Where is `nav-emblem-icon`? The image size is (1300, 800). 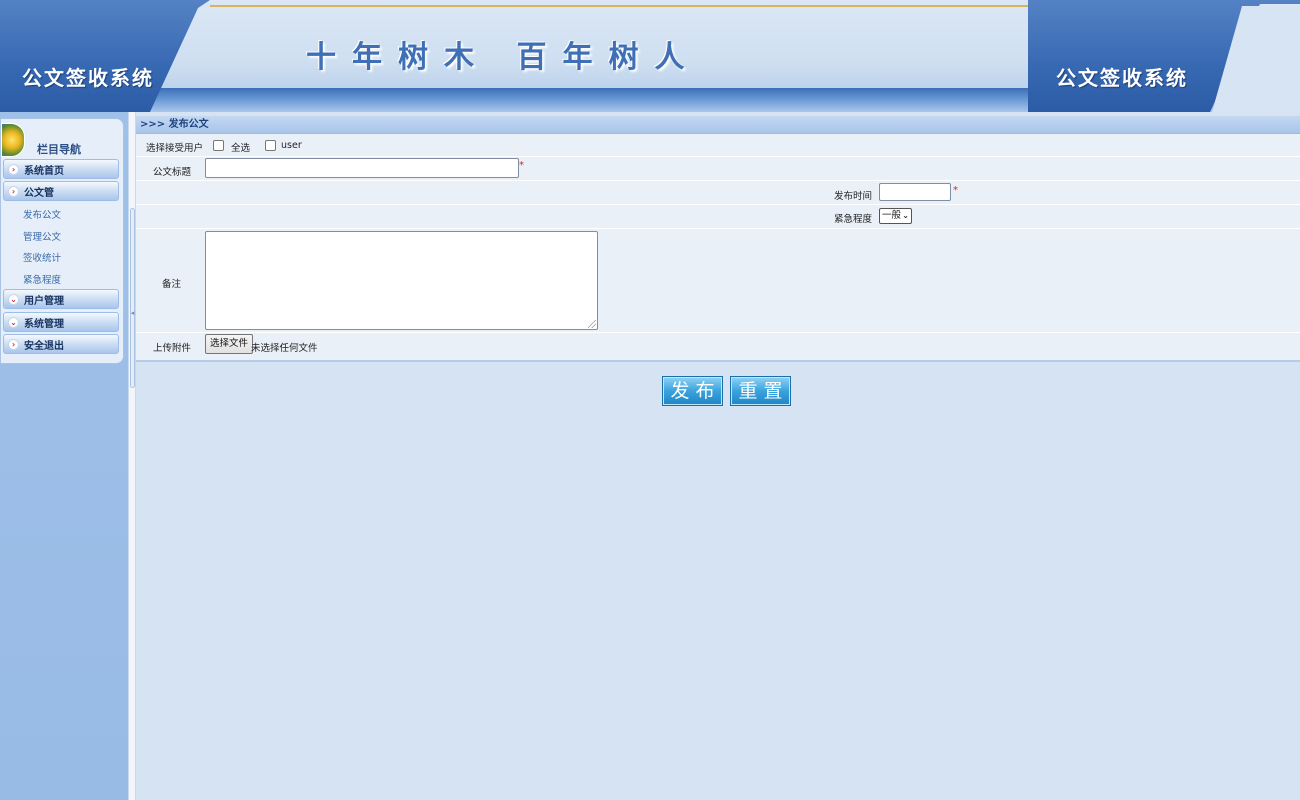 nav-emblem-icon is located at coordinates (13, 140).